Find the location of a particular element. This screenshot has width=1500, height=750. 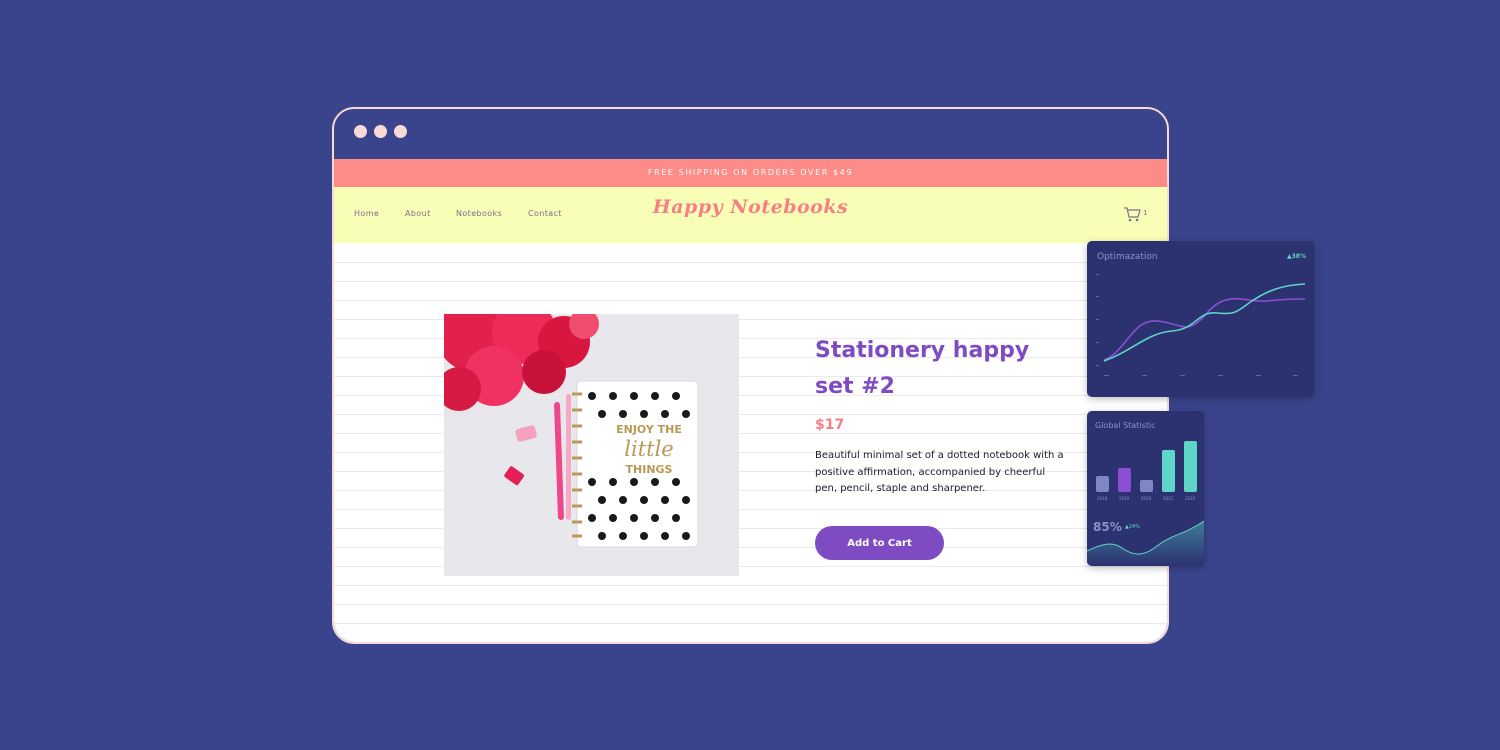

global-statistic-title: Global Statistic is located at coordinates (1125, 425).